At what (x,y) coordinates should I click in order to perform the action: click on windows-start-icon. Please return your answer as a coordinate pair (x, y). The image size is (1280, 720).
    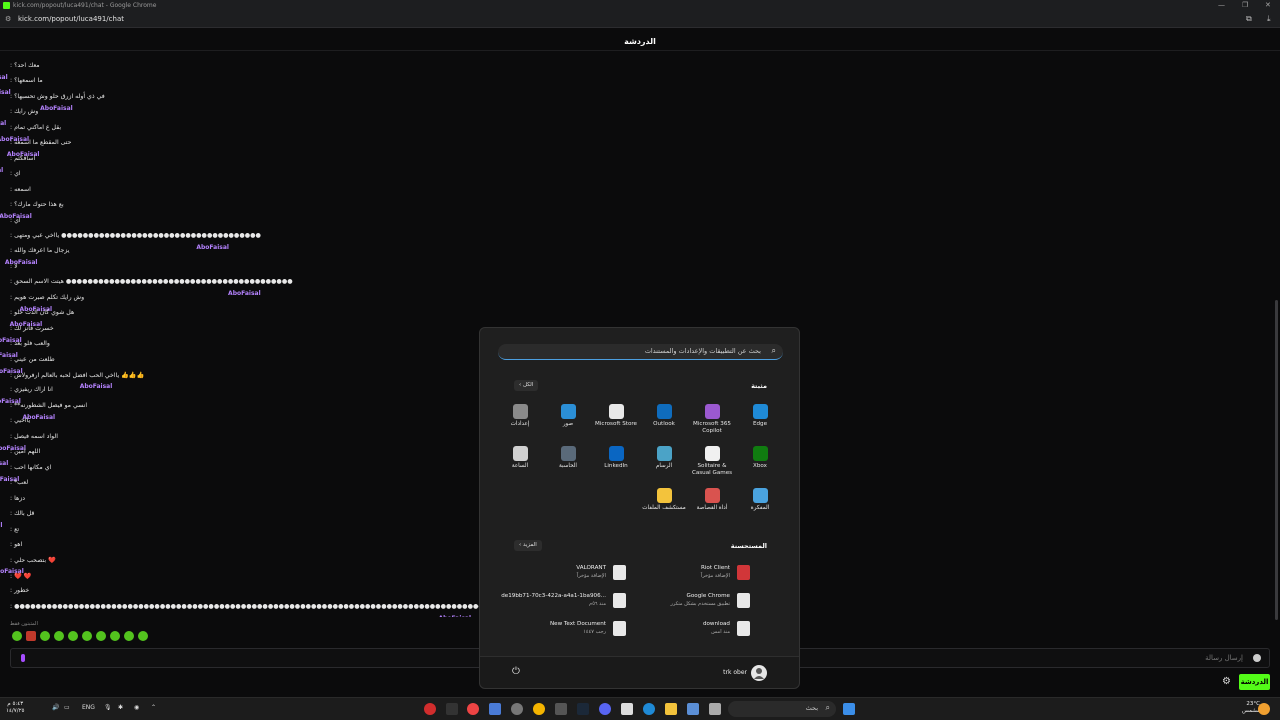
    Looking at the image, I should click on (849, 709).